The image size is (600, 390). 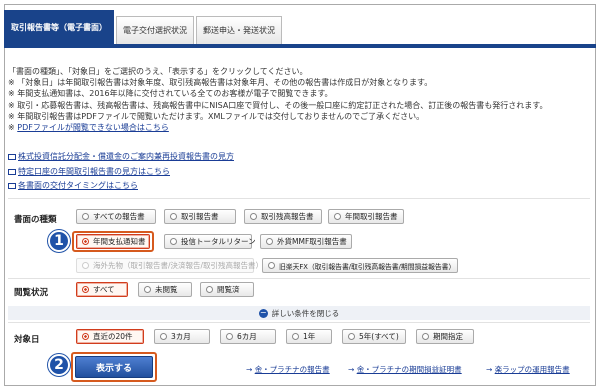 What do you see at coordinates (309, 336) in the screenshot?
I see `date-option: 1年` at bounding box center [309, 336].